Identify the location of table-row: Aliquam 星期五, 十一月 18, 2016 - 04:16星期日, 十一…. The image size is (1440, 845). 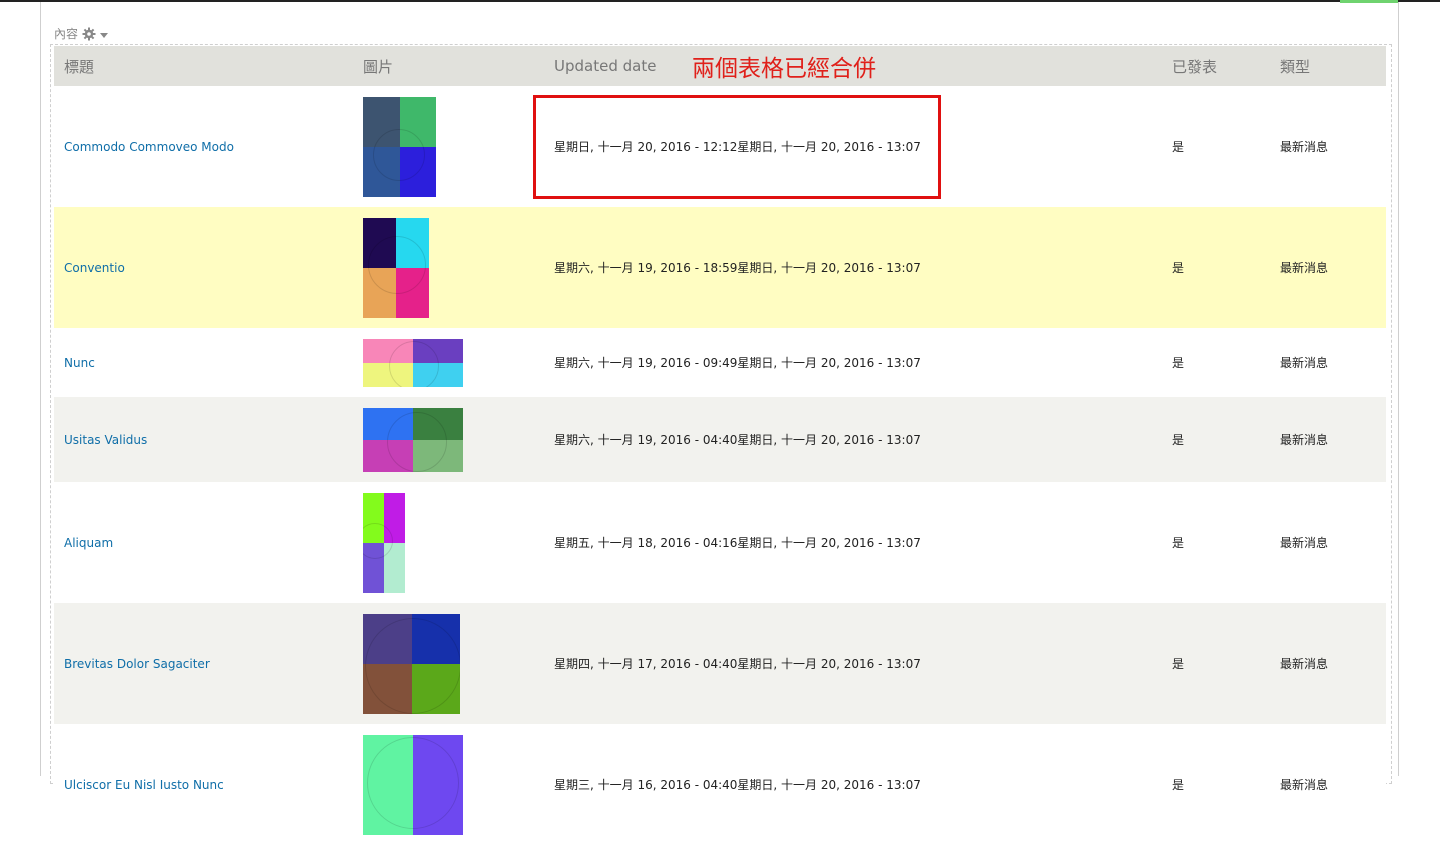
(720, 542).